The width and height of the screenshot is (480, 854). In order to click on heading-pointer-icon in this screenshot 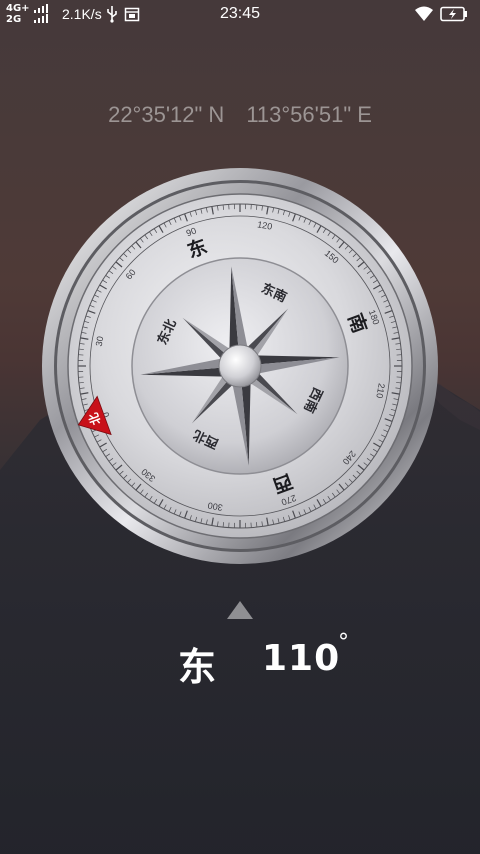, I will do `click(240, 610)`.